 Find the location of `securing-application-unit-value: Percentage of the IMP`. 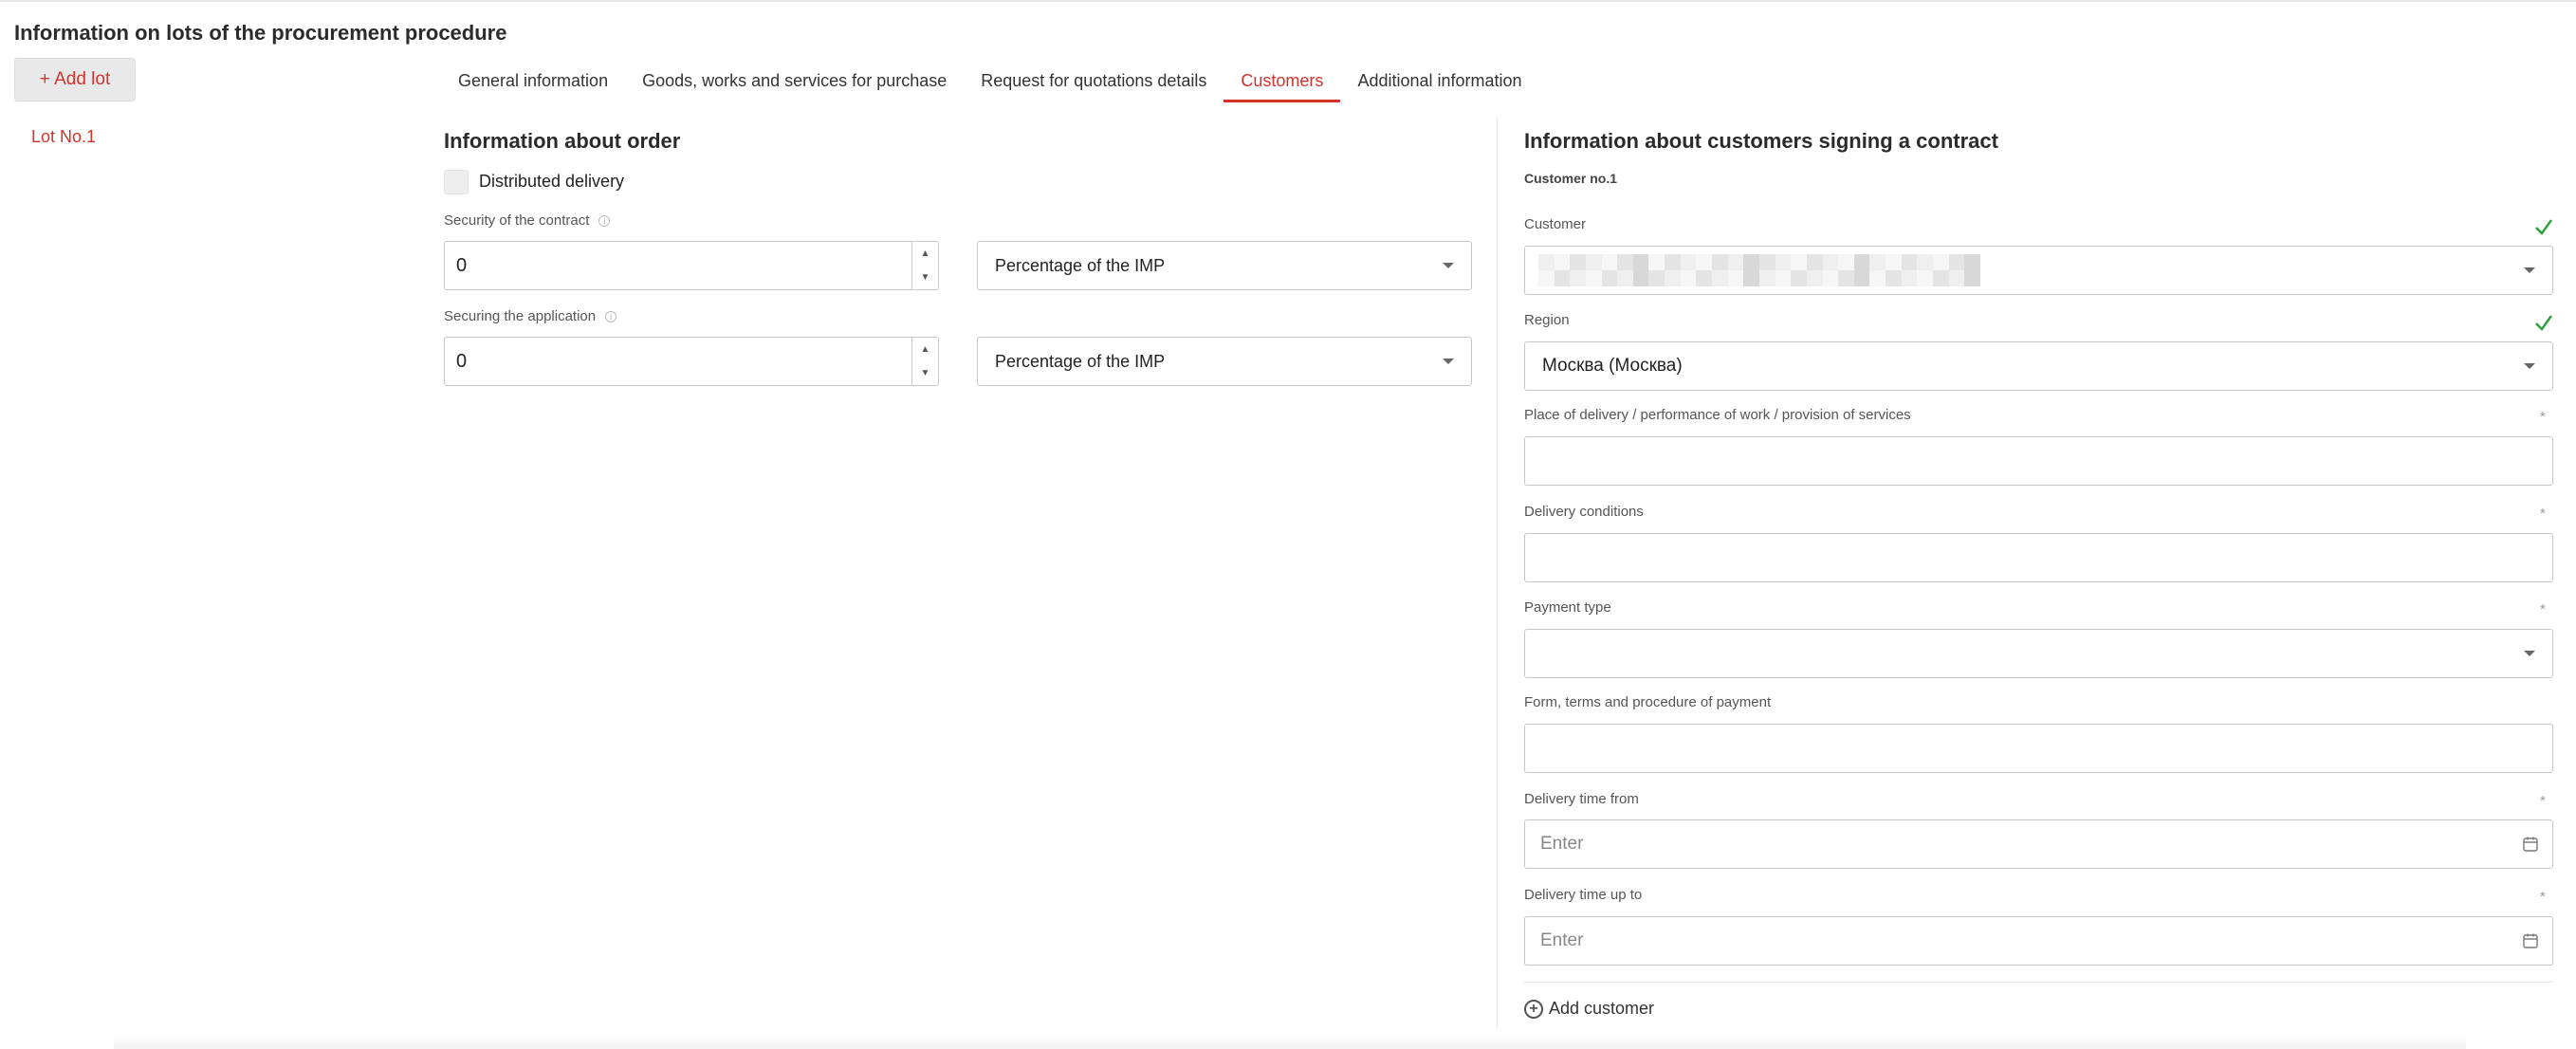

securing-application-unit-value: Percentage of the IMP is located at coordinates (1080, 361).